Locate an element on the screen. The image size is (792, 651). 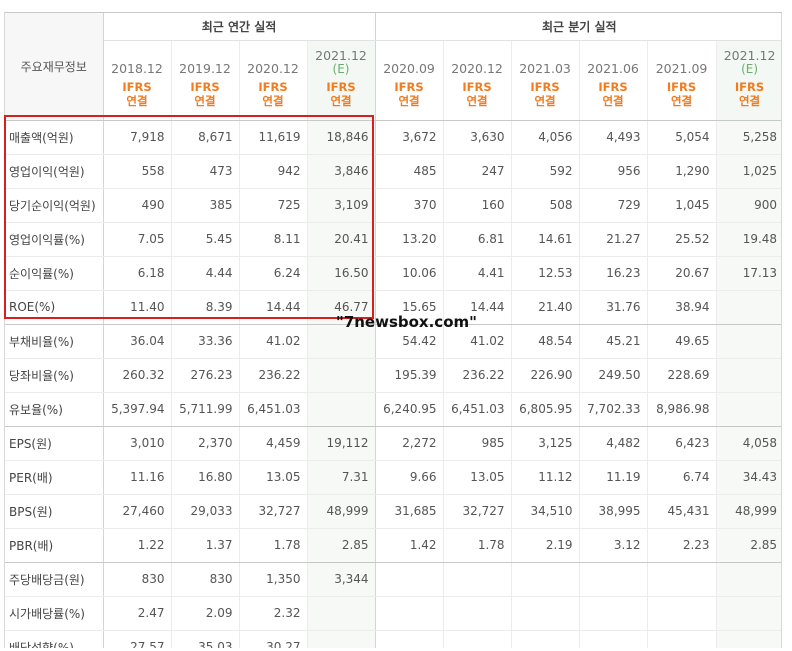
quarterly-cell: 16.23 is located at coordinates (613, 273).